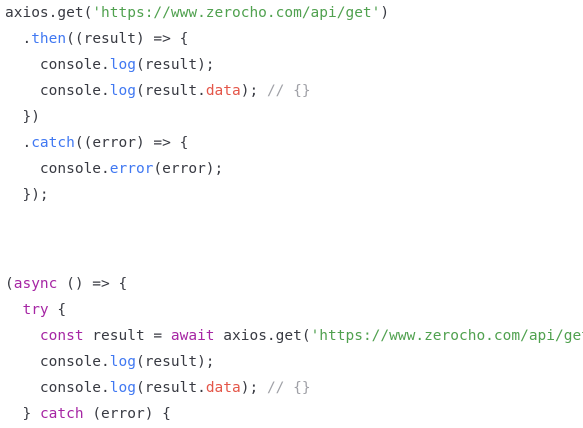 This screenshot has width=583, height=428. What do you see at coordinates (35, 195) in the screenshot?
I see `code-token-plain: });` at bounding box center [35, 195].